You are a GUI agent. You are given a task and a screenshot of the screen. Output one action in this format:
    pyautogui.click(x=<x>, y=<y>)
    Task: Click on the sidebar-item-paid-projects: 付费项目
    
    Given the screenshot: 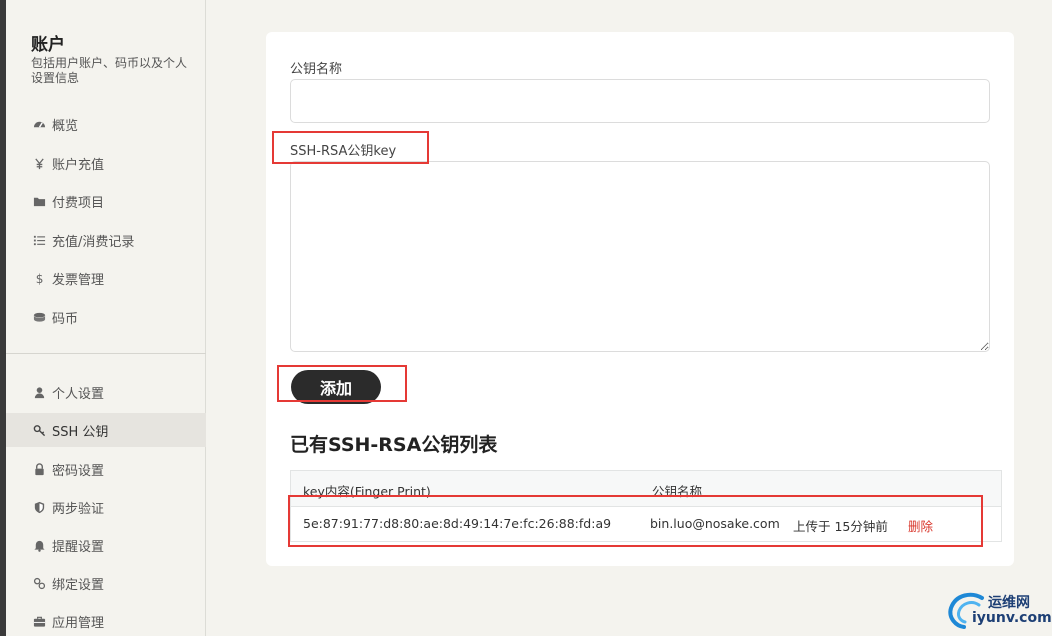 What is the action you would take?
    pyautogui.click(x=106, y=201)
    